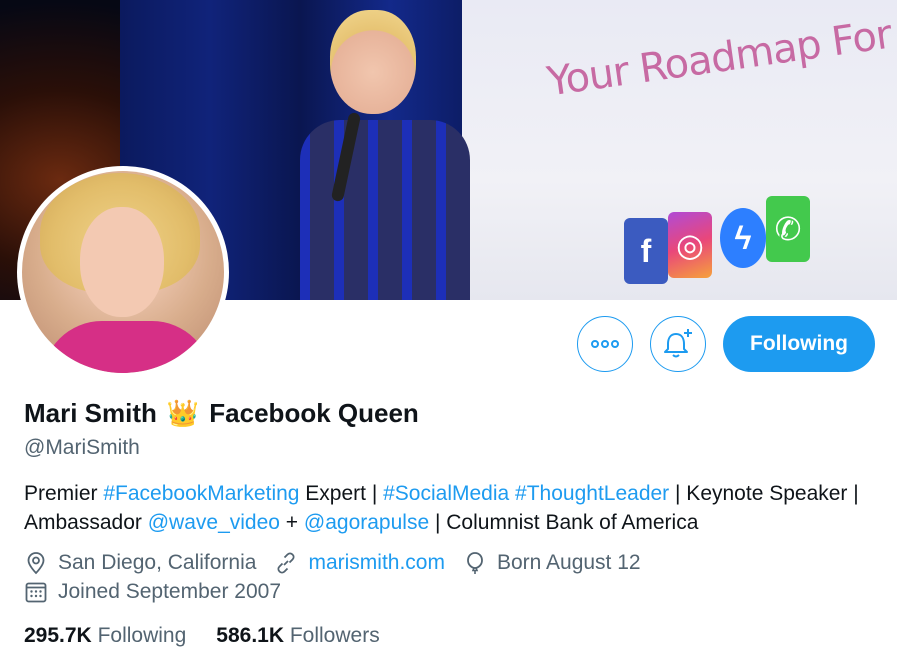 This screenshot has height=667, width=897. I want to click on crown-emoji: 👑, so click(183, 413).